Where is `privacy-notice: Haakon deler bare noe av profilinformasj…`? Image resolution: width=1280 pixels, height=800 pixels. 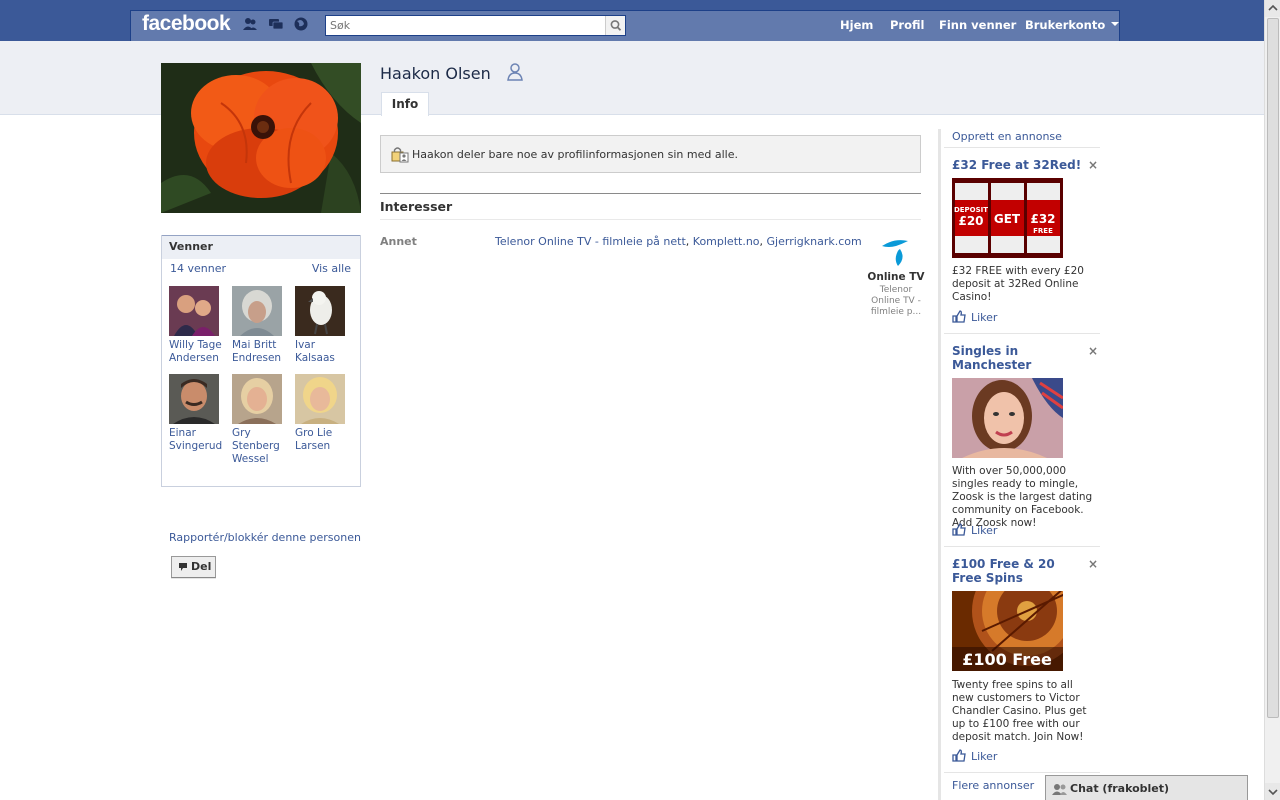 privacy-notice: Haakon deler bare noe av profilinformasj… is located at coordinates (650, 154).